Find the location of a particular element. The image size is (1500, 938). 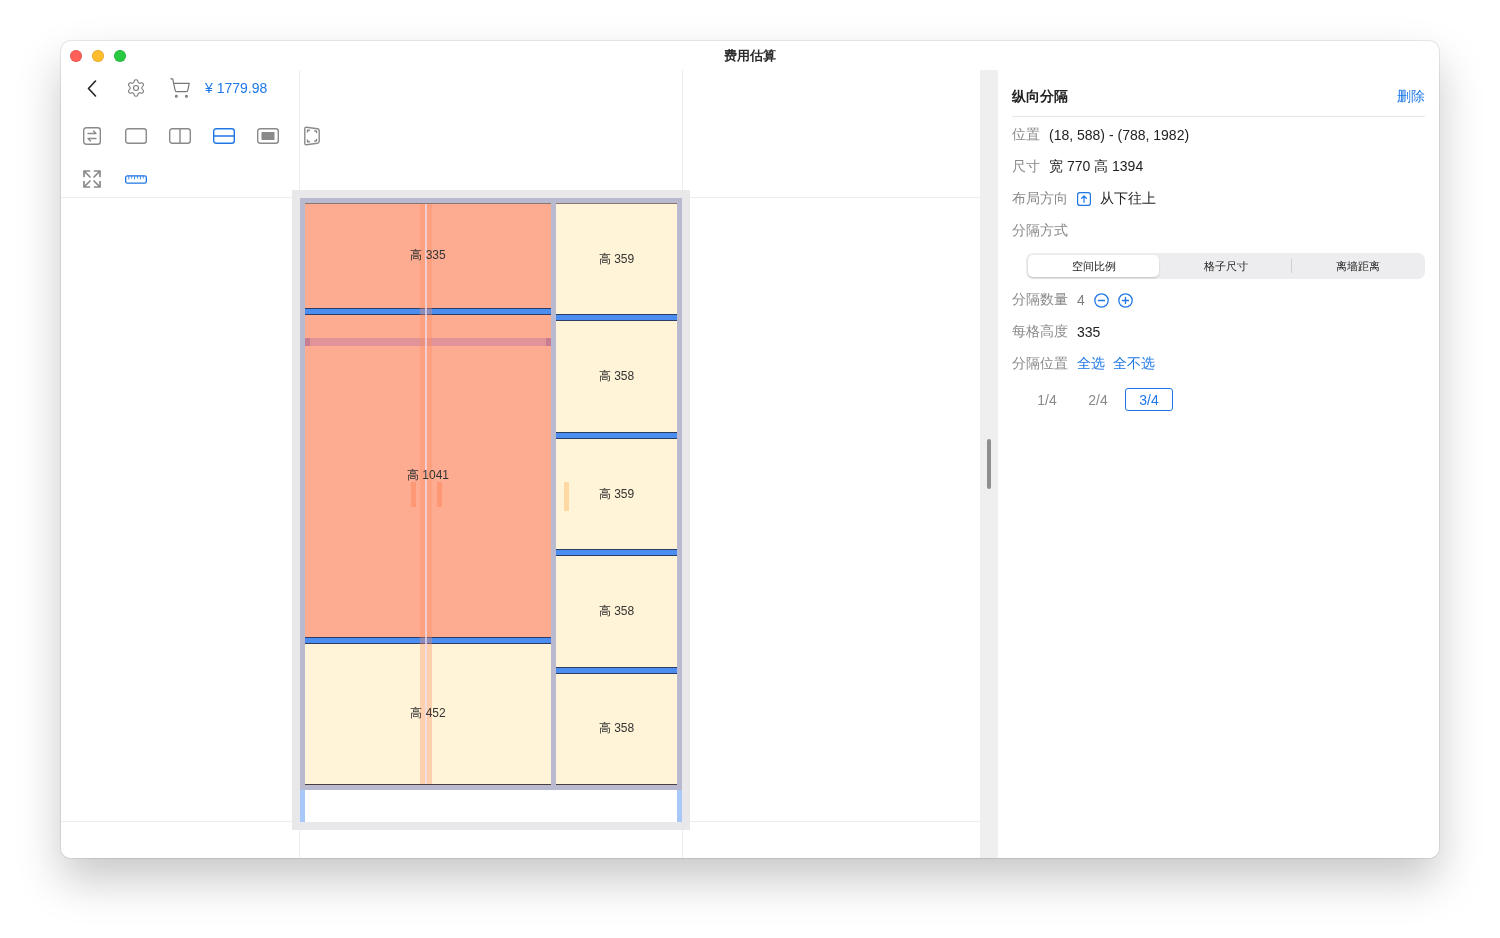

field-value: 宽 770 高 1394 is located at coordinates (1096, 167).